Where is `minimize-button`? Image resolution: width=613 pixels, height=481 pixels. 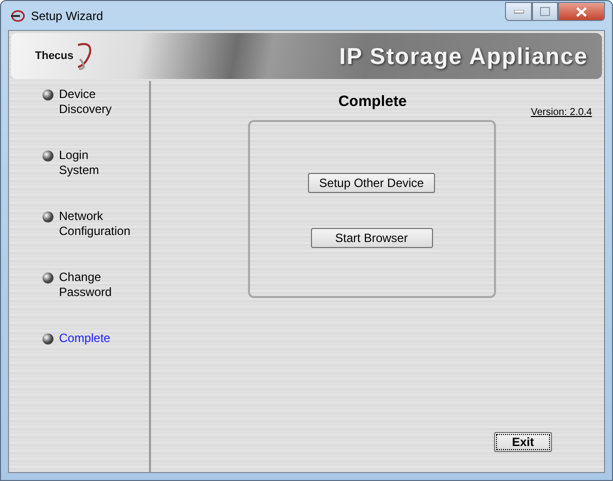
minimize-button is located at coordinates (518, 11).